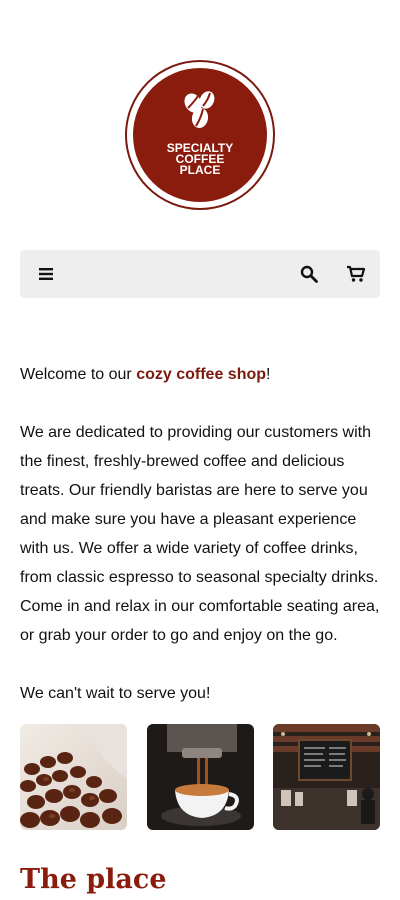 This screenshot has height=900, width=400. What do you see at coordinates (46, 274) in the screenshot?
I see `hamburger-icon` at bounding box center [46, 274].